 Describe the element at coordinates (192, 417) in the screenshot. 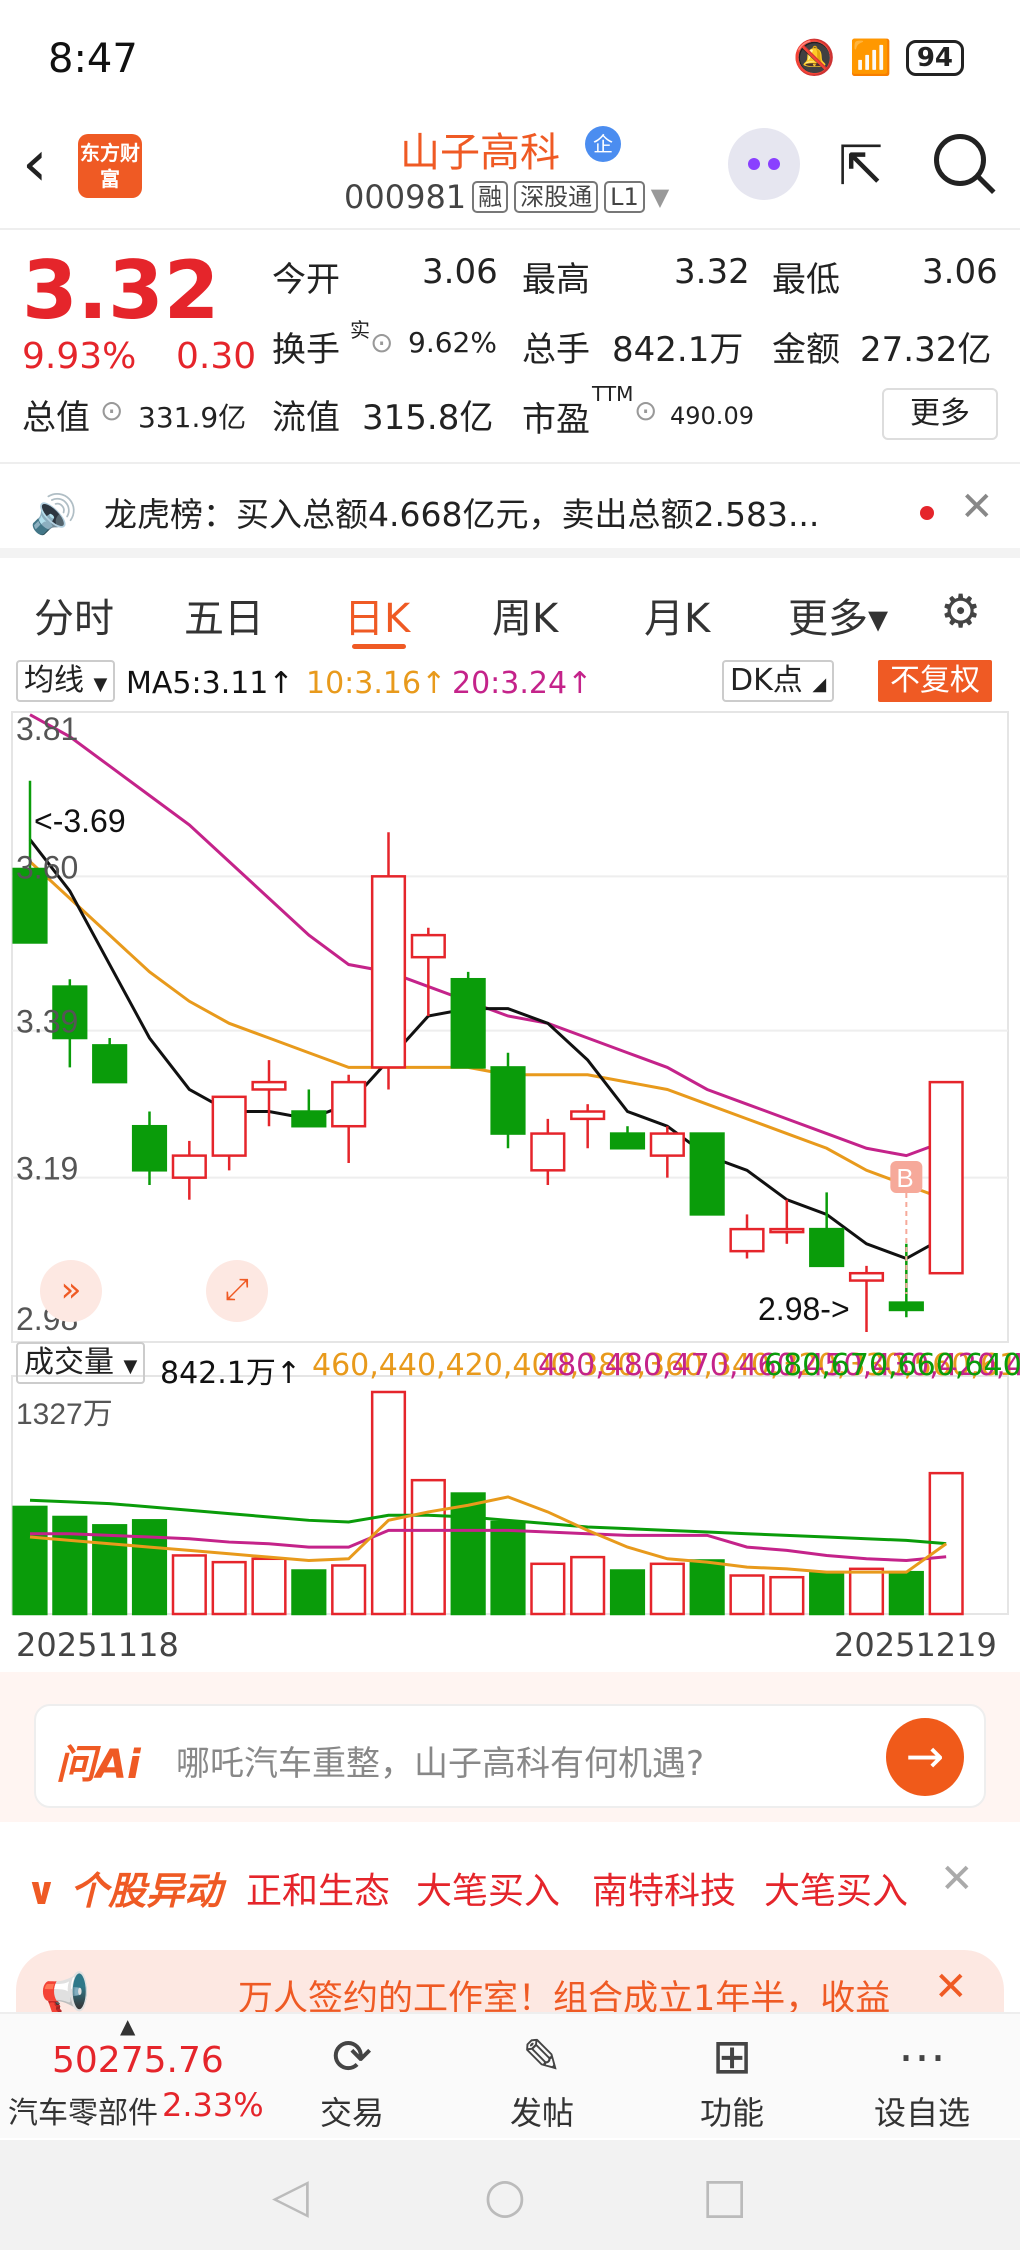

I see `mcap-value: 331.9亿` at that location.